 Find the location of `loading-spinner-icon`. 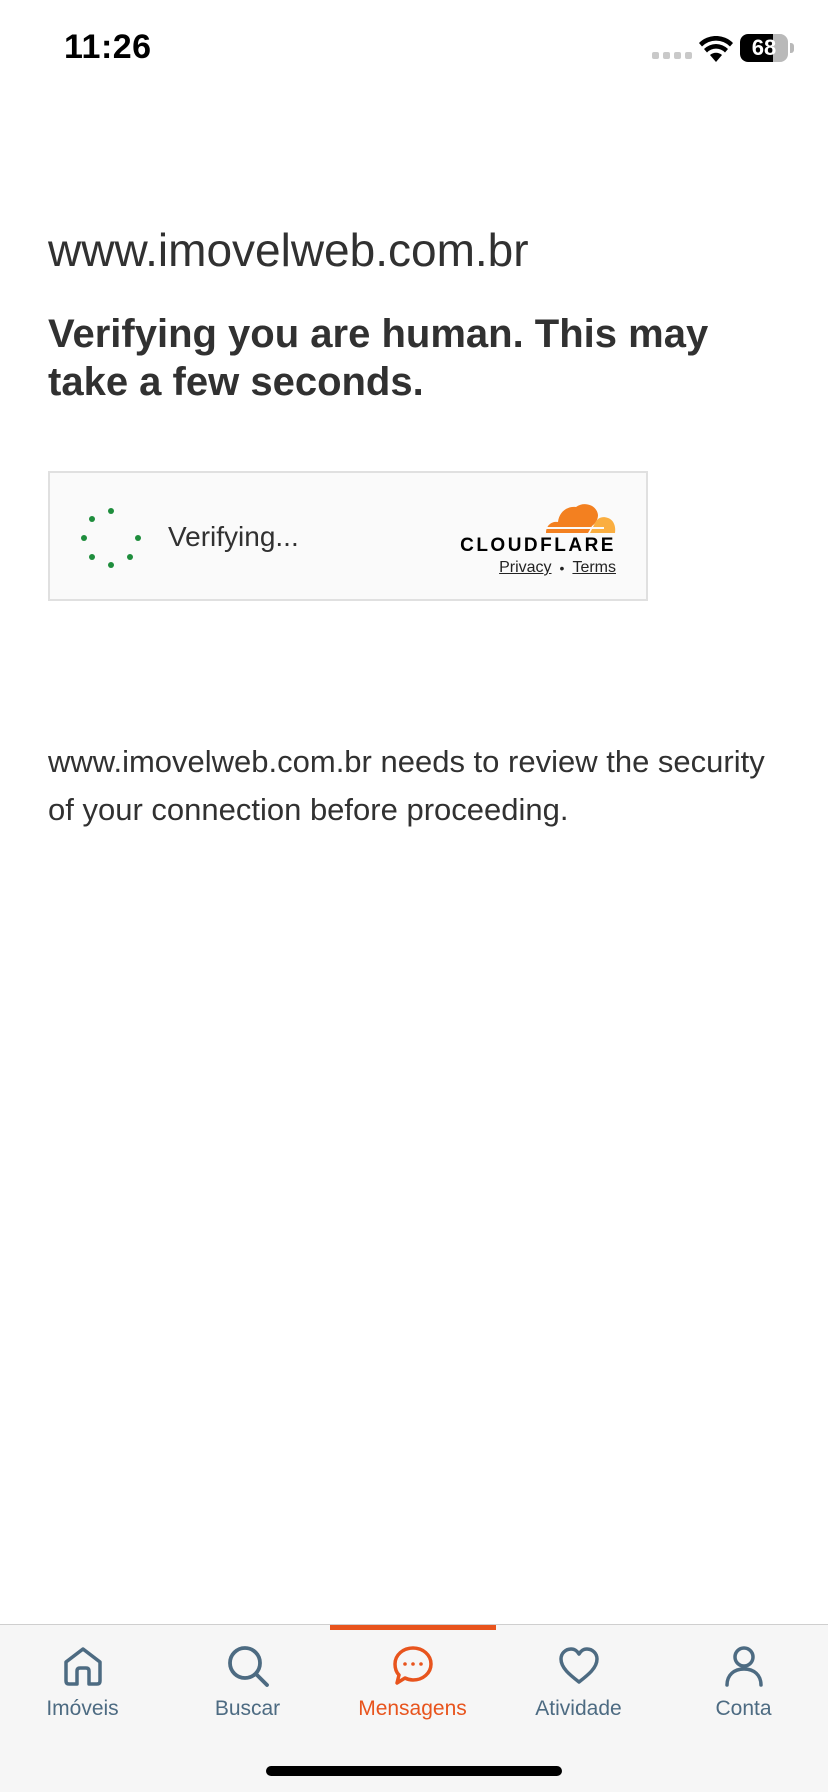

loading-spinner-icon is located at coordinates (111, 538).